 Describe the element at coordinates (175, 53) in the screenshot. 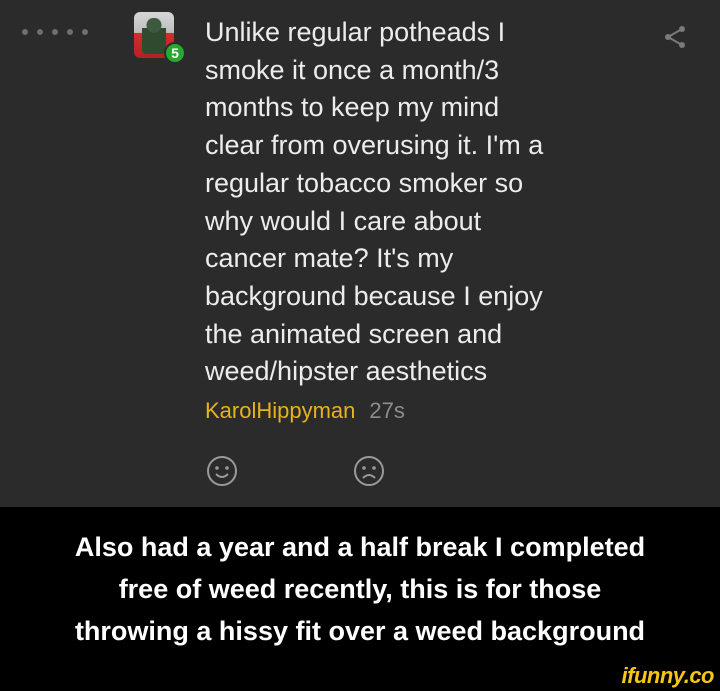

I see `level-badge: 5` at that location.